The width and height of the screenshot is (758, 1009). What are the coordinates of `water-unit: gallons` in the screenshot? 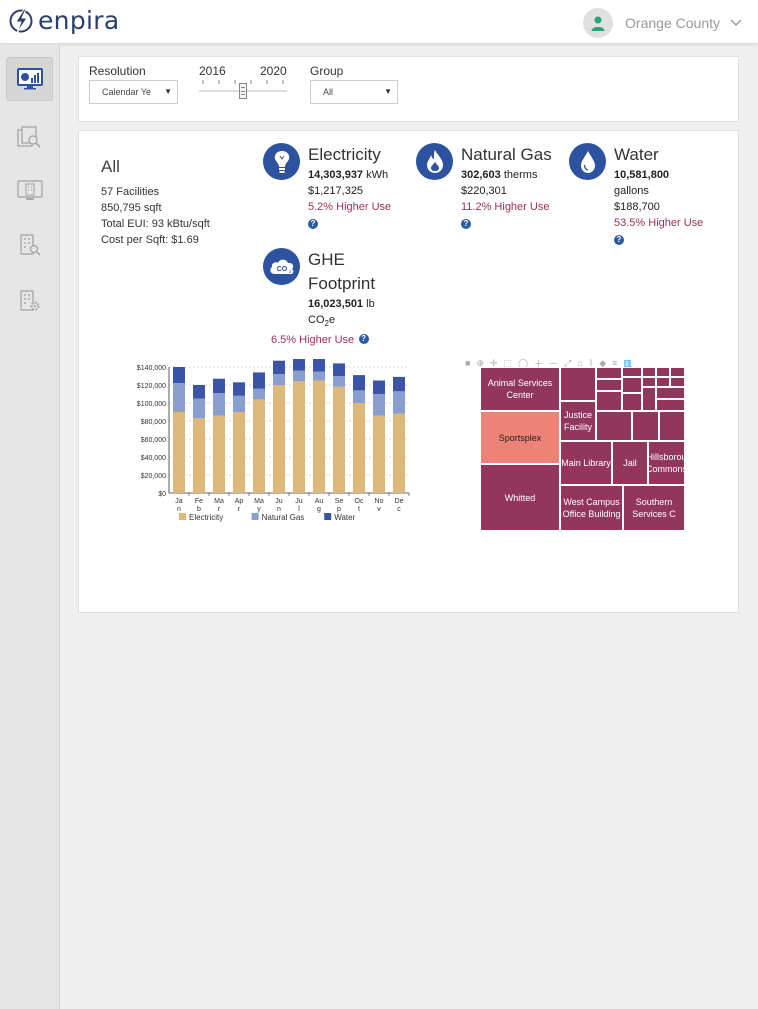 It's located at (631, 191).